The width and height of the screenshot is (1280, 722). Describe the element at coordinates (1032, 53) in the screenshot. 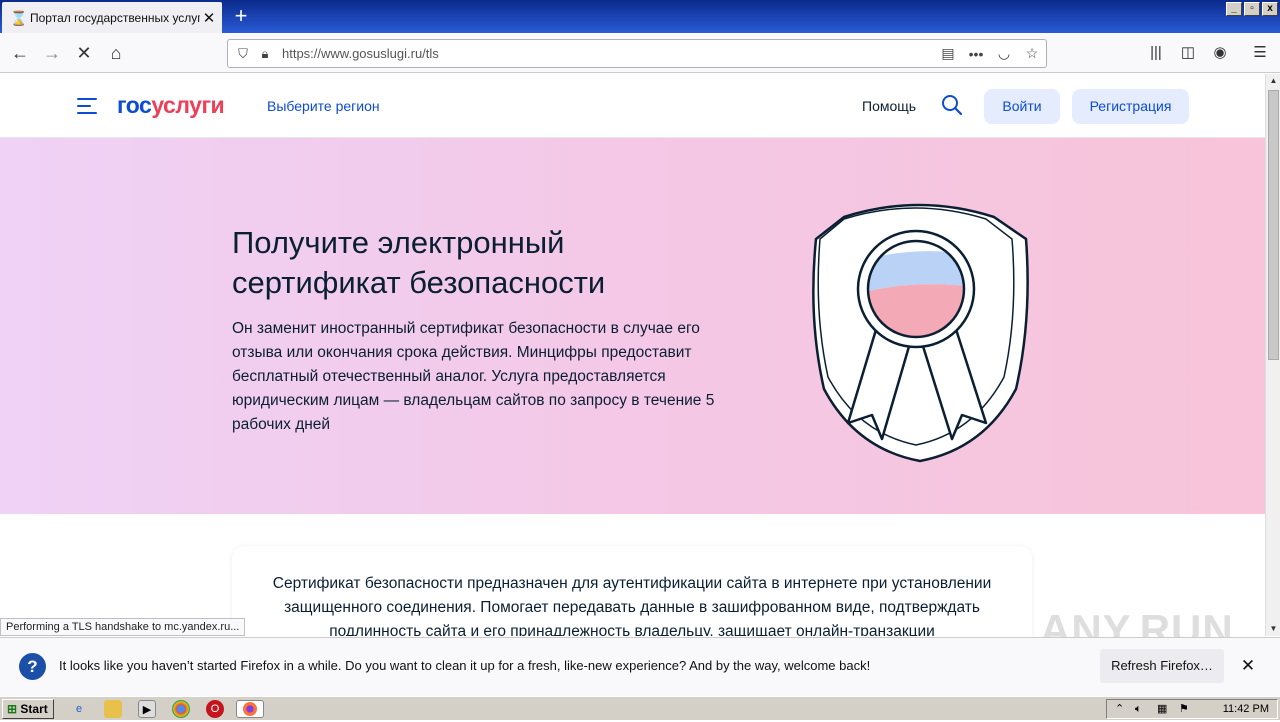

I see `bookmark-star-icon: ☆` at that location.